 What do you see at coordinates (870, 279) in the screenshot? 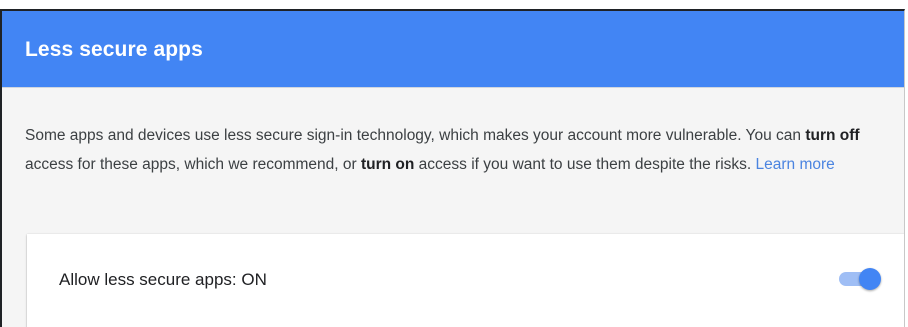
I see `toggle-thumb` at bounding box center [870, 279].